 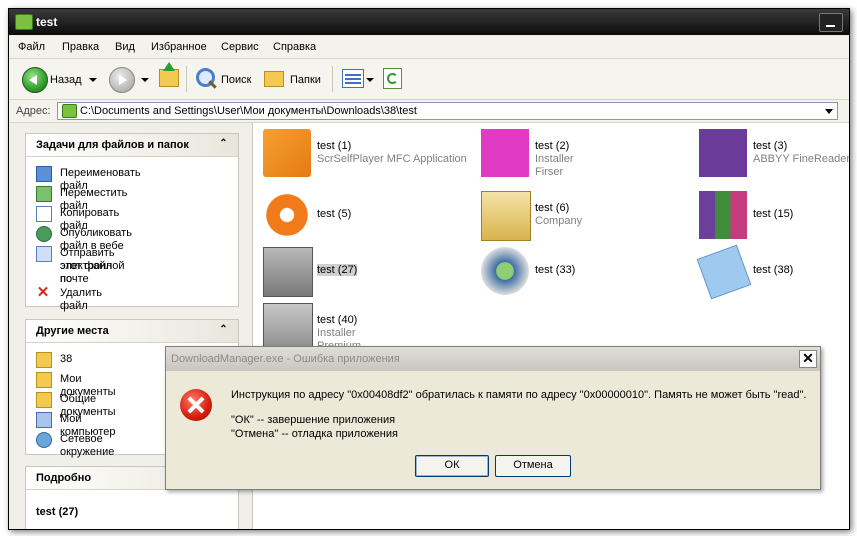 I want to click on abbyy-icon, so click(x=723, y=153).